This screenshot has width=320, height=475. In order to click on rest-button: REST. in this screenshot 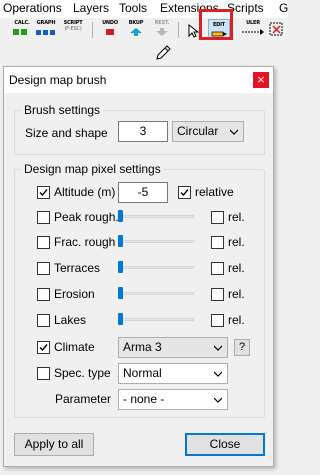, I will do `click(162, 30)`.